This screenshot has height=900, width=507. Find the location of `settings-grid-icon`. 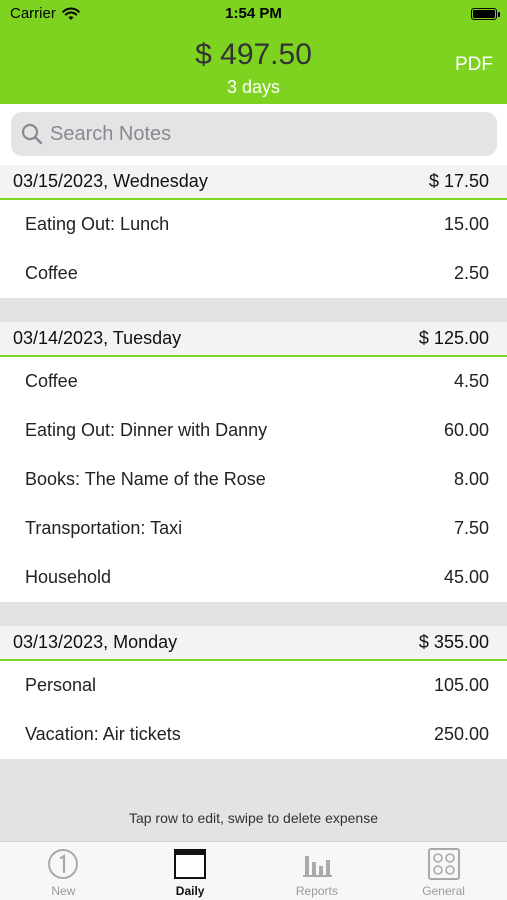

settings-grid-icon is located at coordinates (443, 864).